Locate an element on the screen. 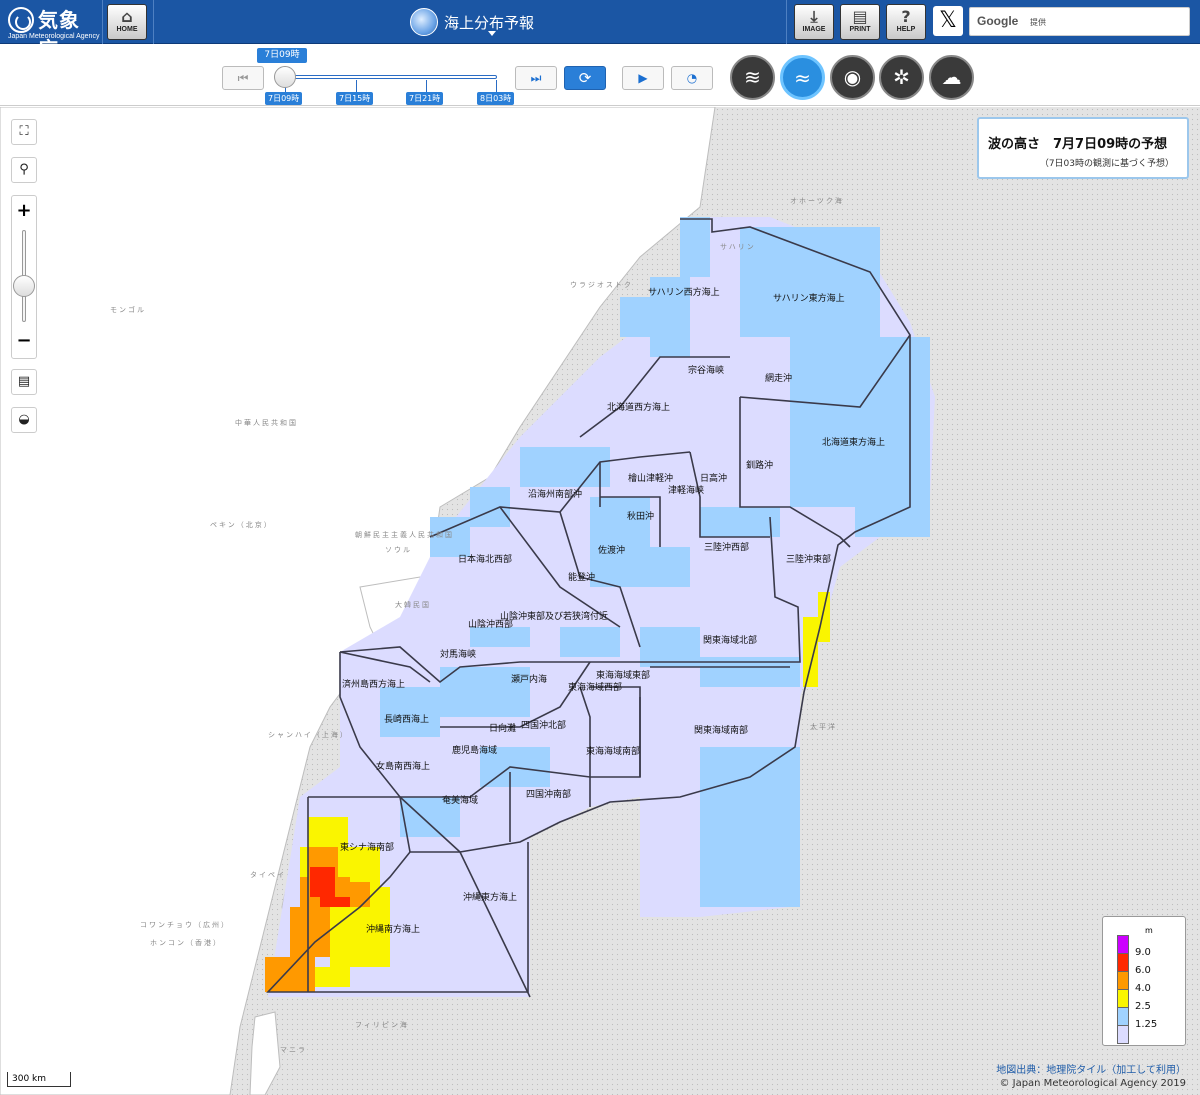  time-tick-label: 7日09時 is located at coordinates (284, 98).